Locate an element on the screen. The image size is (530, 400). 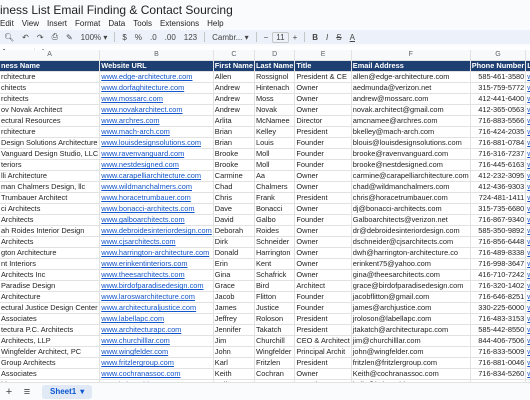
bold-button: B is located at coordinates (315, 37).